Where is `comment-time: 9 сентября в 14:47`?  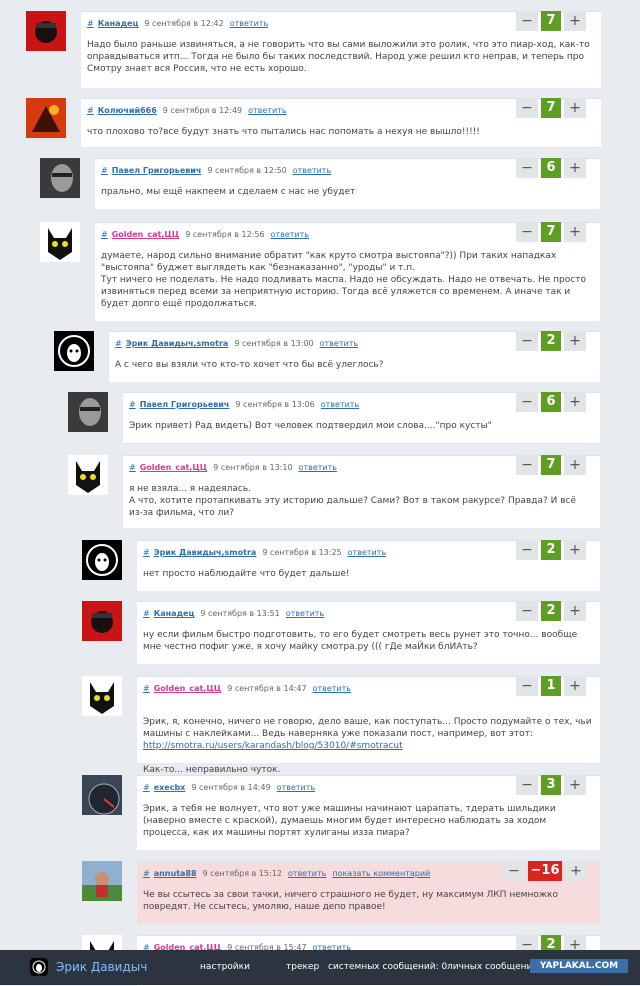
comment-time: 9 сентября в 14:47 is located at coordinates (267, 688).